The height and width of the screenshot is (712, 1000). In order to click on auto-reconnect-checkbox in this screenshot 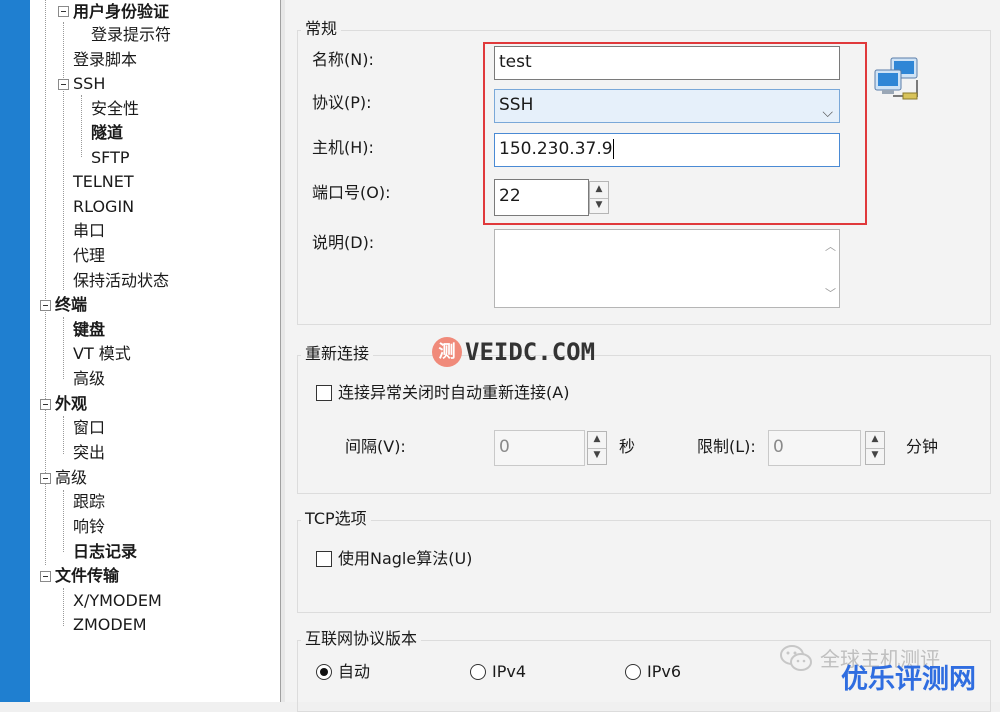, I will do `click(324, 393)`.